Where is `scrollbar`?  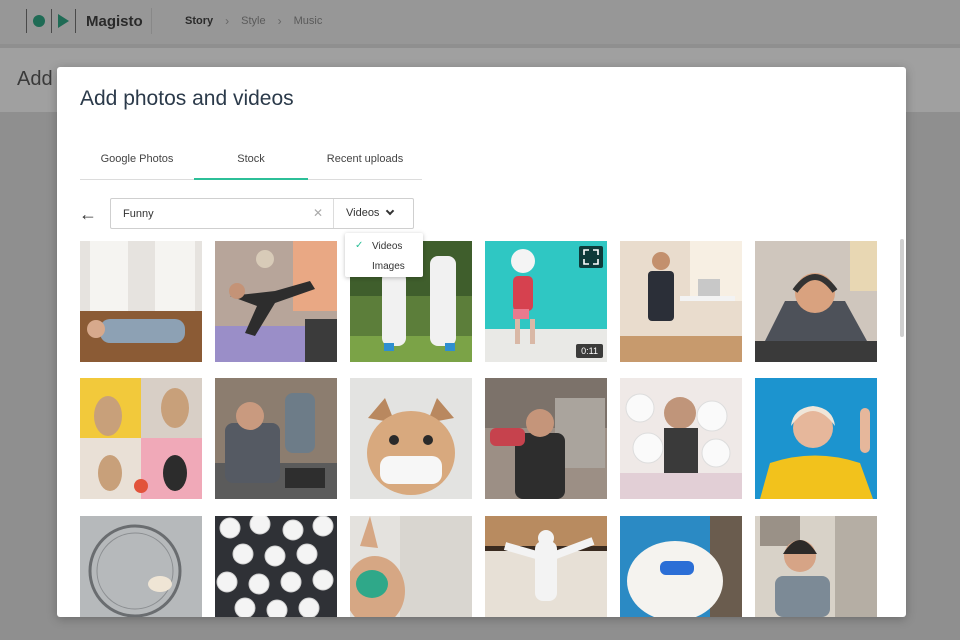 scrollbar is located at coordinates (902, 288).